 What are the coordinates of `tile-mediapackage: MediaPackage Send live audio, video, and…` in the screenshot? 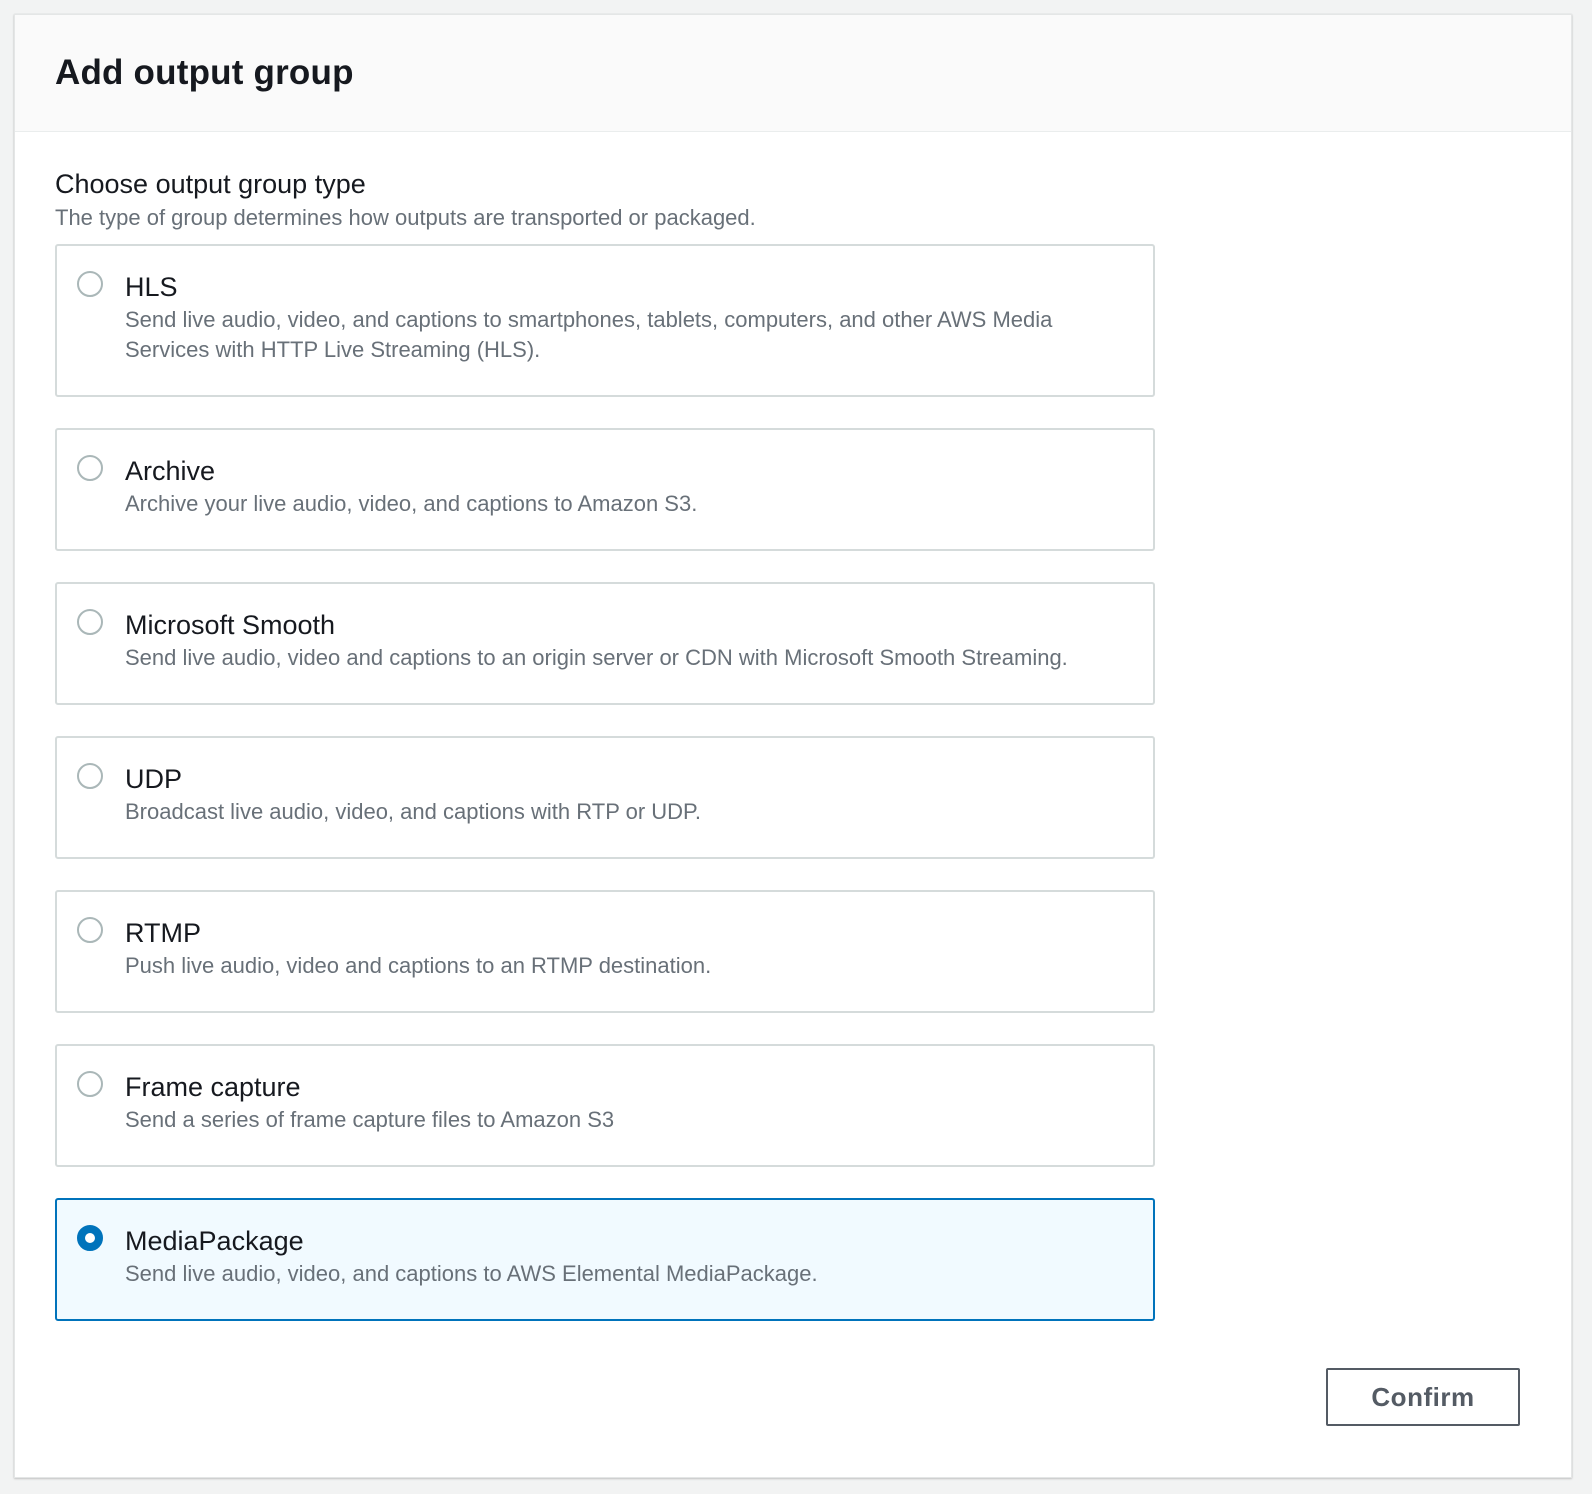 It's located at (605, 1259).